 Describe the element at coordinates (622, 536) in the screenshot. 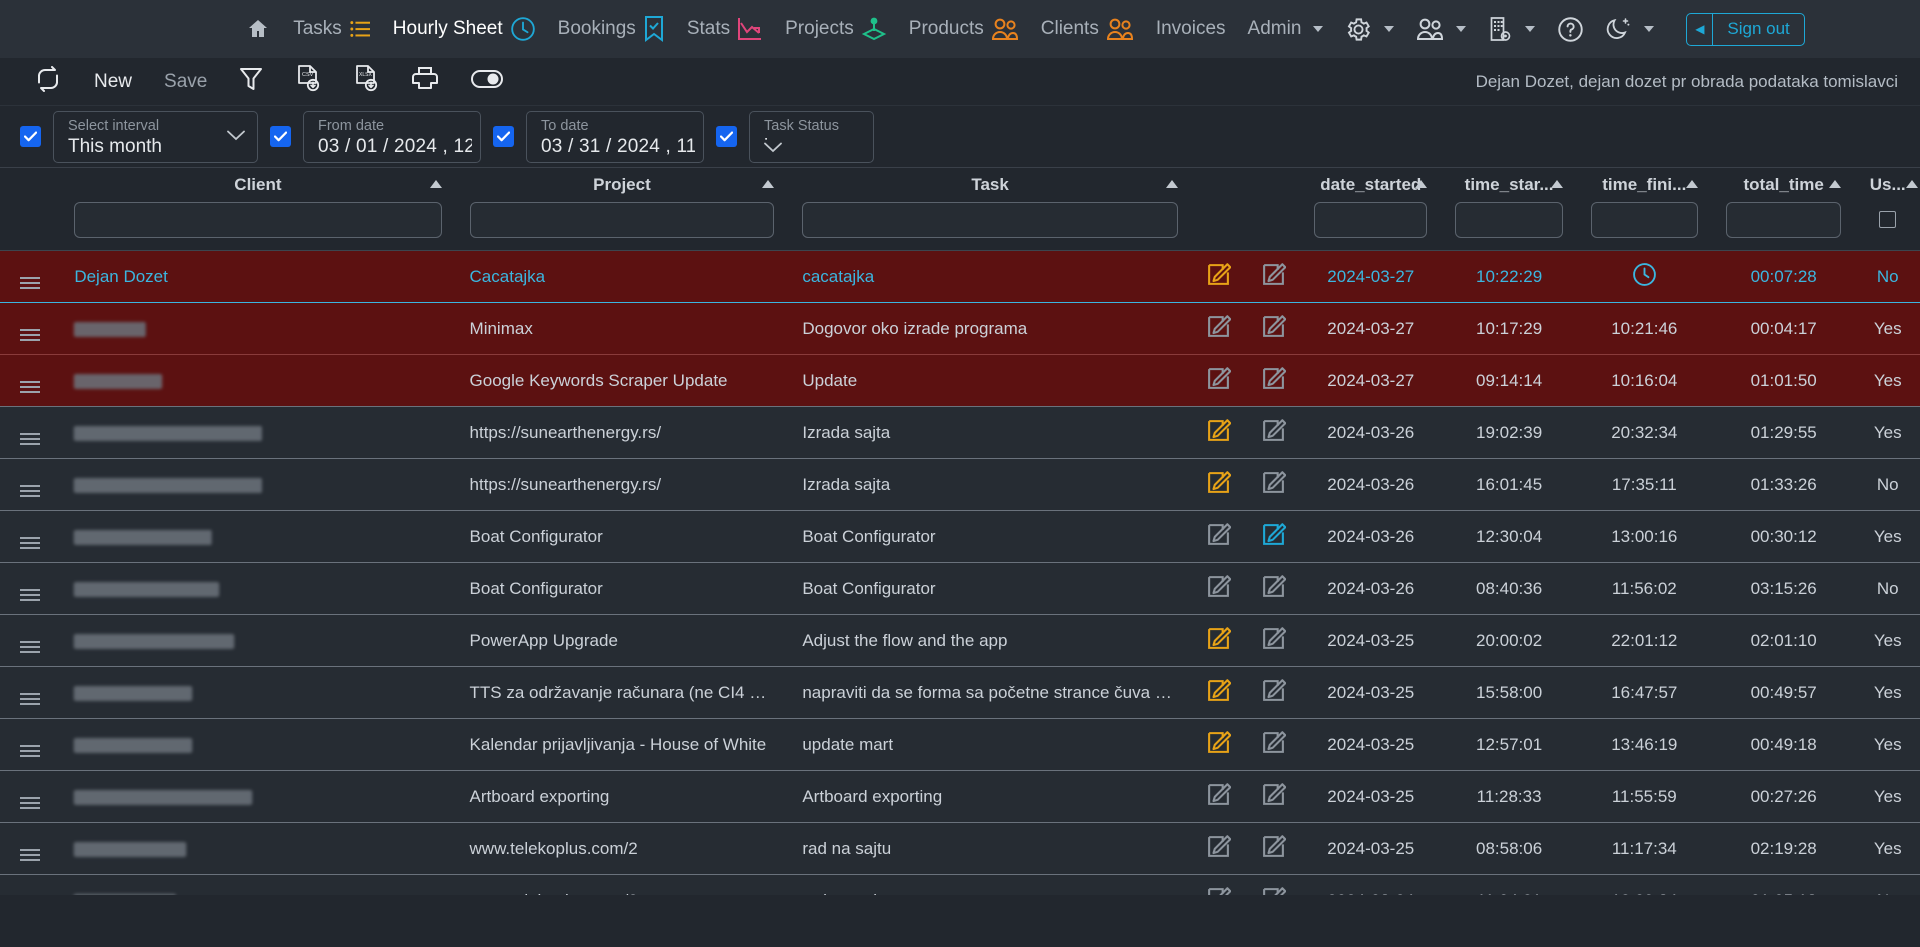

I see `cell-project: Boat Configurator` at that location.